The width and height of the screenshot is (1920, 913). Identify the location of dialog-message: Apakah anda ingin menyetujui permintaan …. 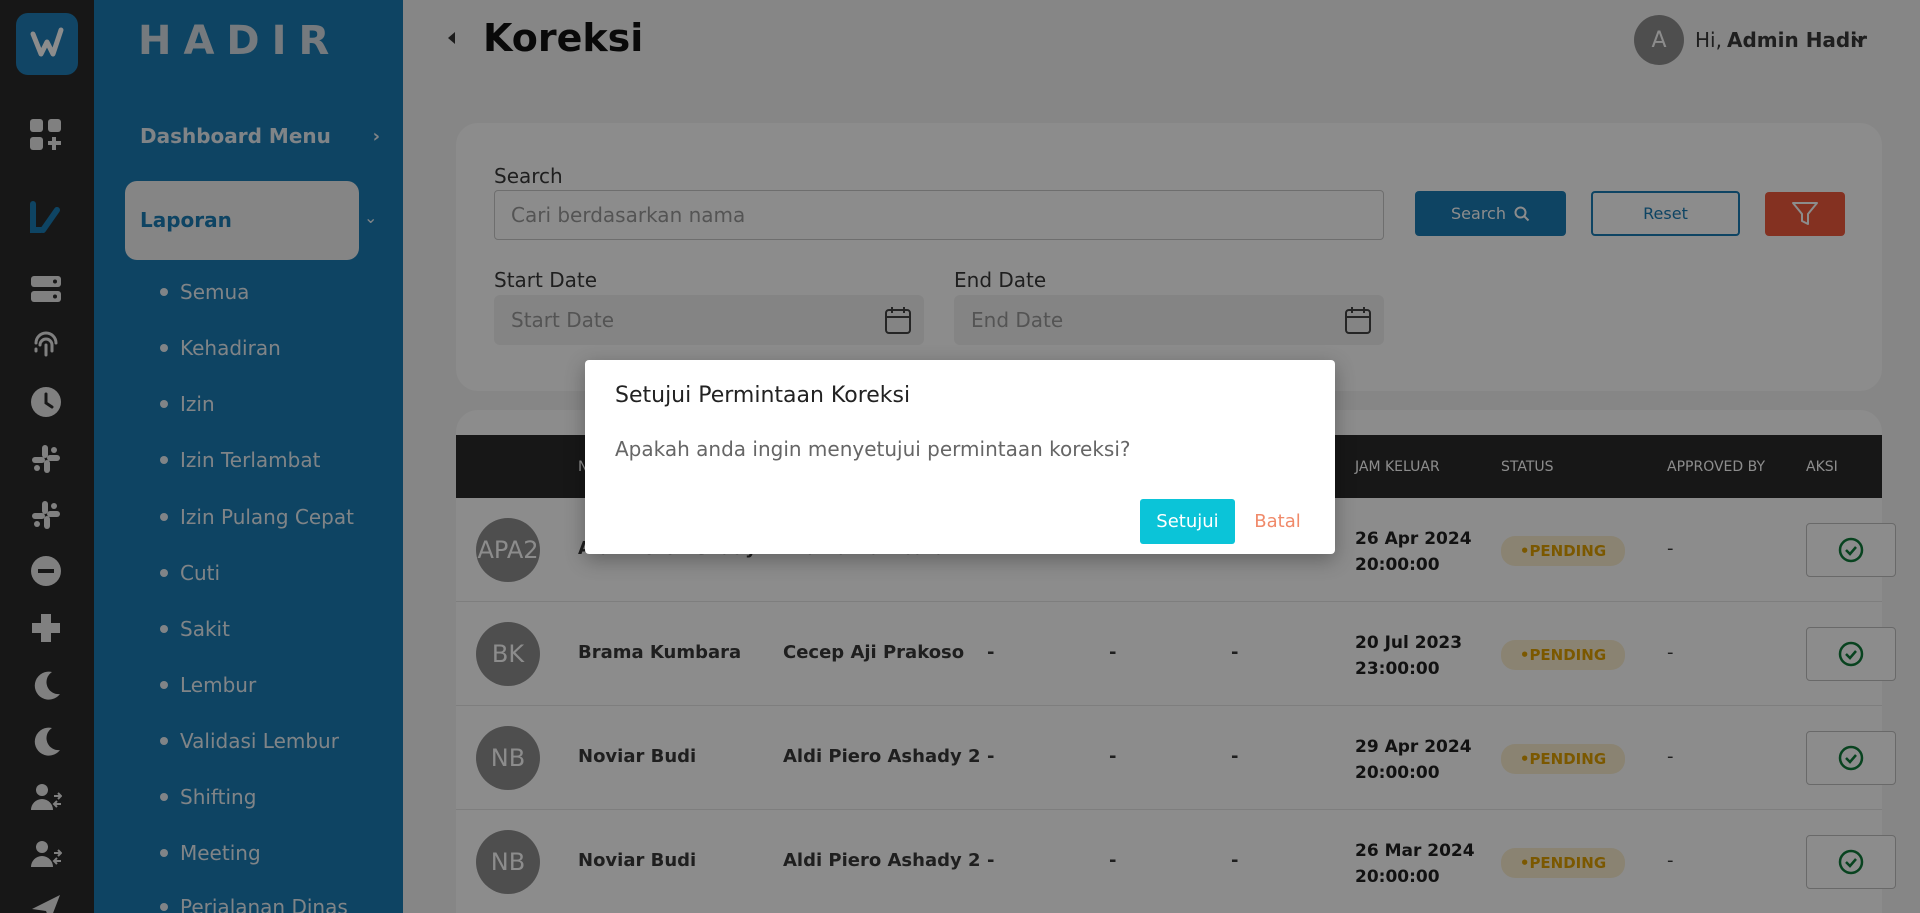
(873, 449).